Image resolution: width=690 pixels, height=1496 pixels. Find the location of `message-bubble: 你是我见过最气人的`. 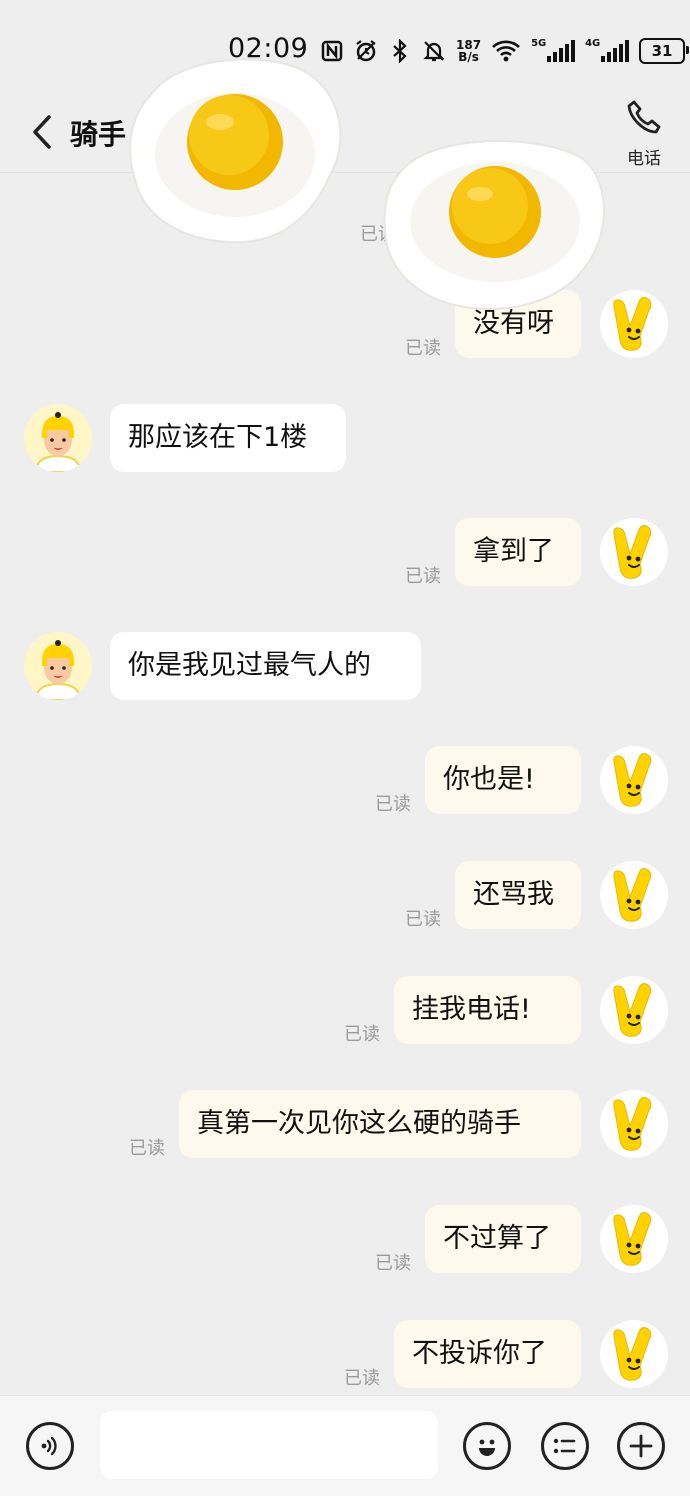

message-bubble: 你是我见过最气人的 is located at coordinates (265, 666).